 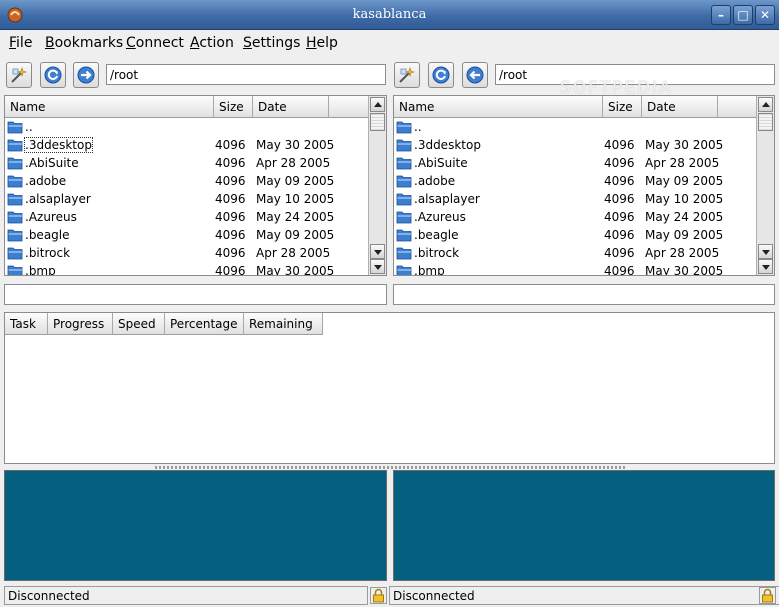 What do you see at coordinates (437, 253) in the screenshot?
I see `file-name: .bitrock` at bounding box center [437, 253].